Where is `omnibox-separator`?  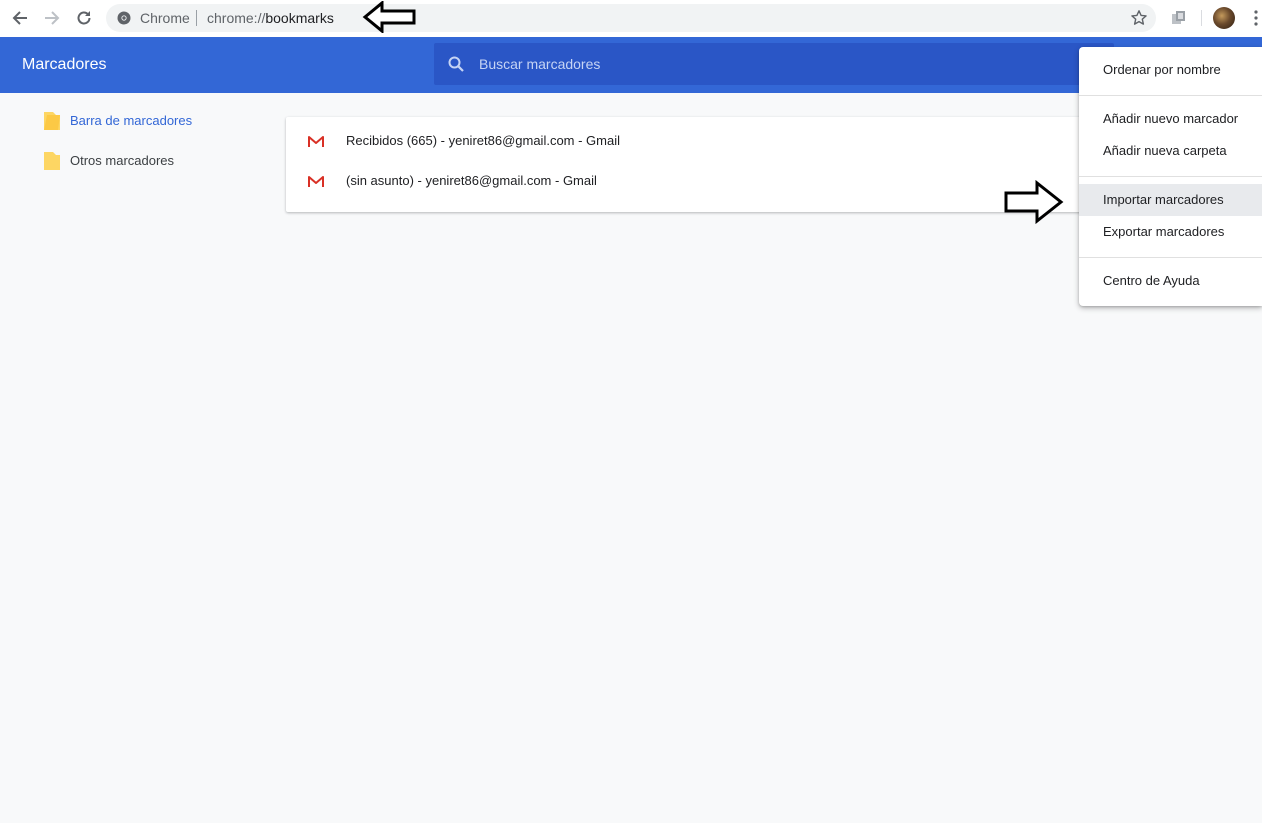
omnibox-separator is located at coordinates (196, 18).